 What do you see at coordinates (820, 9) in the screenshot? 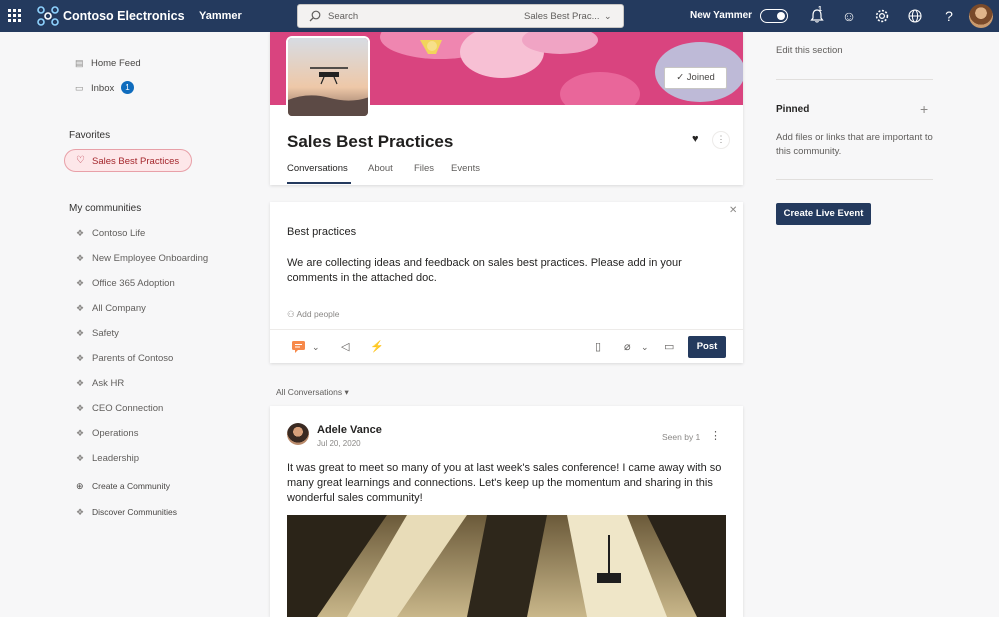
I see `notification-count: 1` at bounding box center [820, 9].